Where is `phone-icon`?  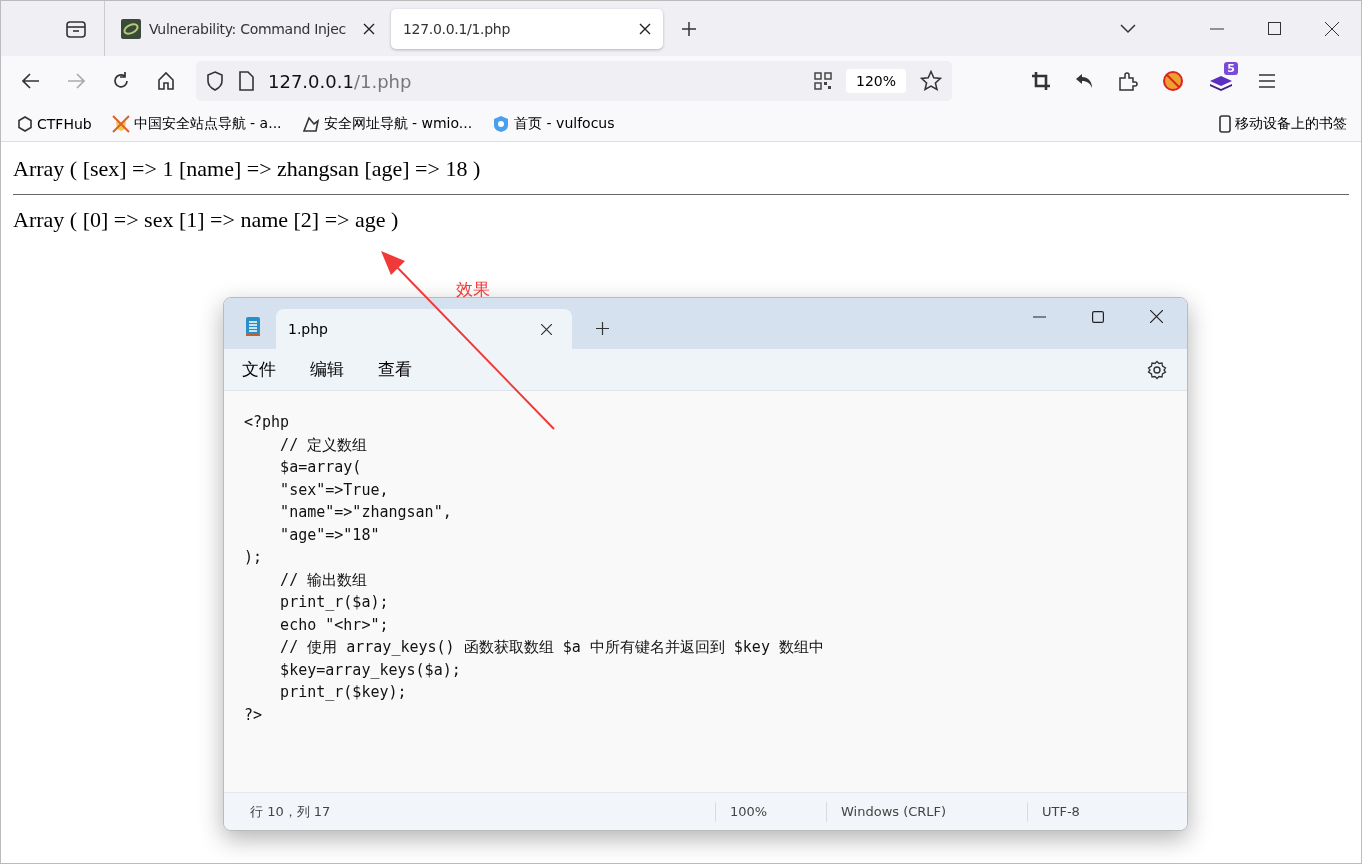
phone-icon is located at coordinates (1225, 123).